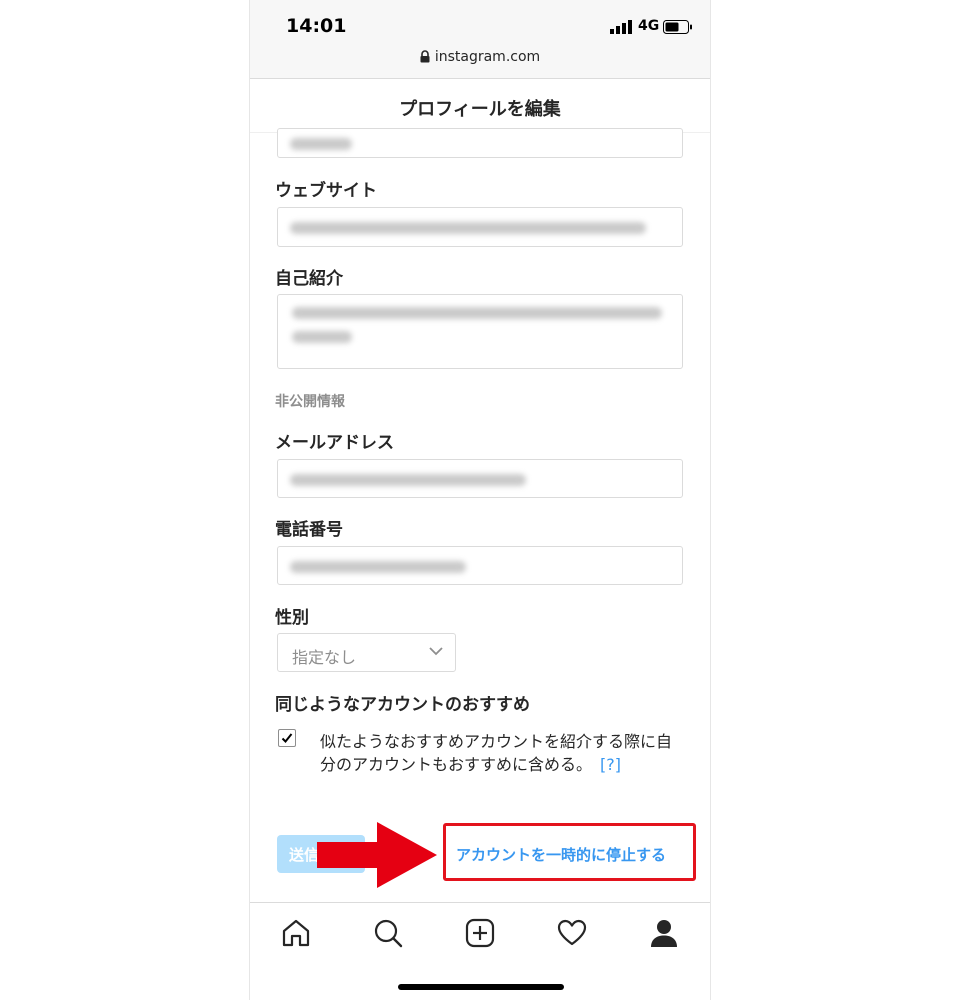  I want to click on page-header: プロフィールを編集, so click(480, 106).